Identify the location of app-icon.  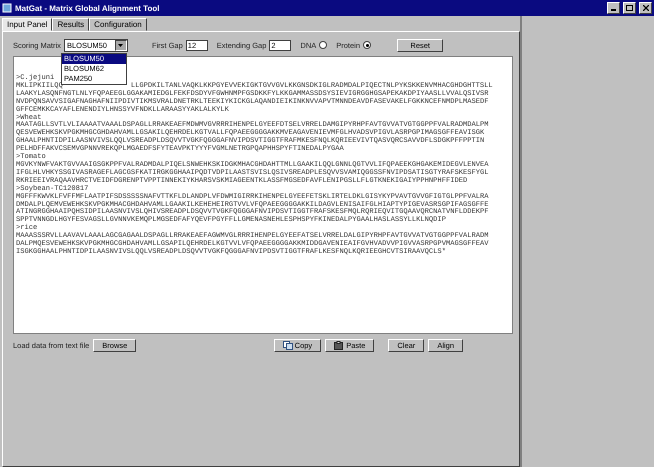
(7, 8).